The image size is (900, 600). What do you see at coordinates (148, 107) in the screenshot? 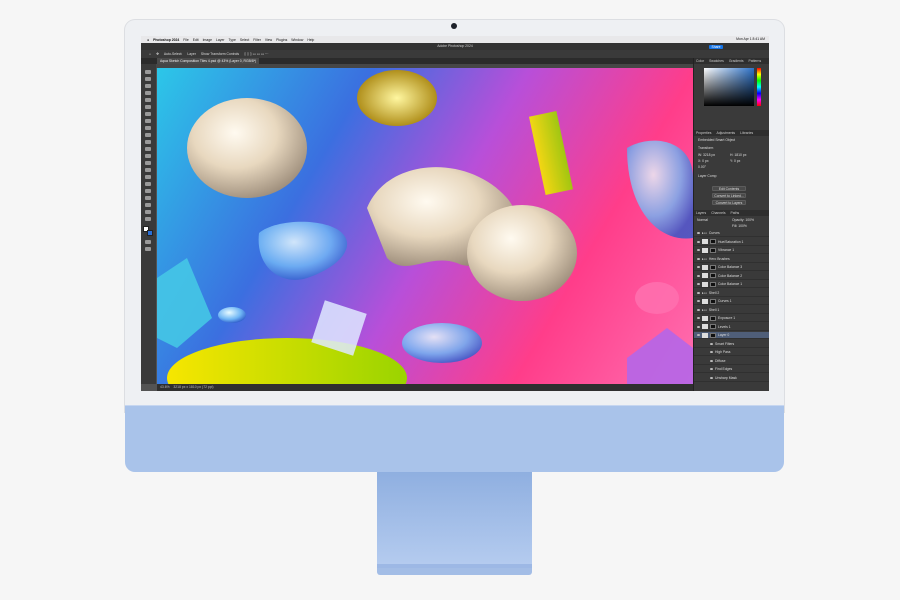
I see `frame-tool-icon` at bounding box center [148, 107].